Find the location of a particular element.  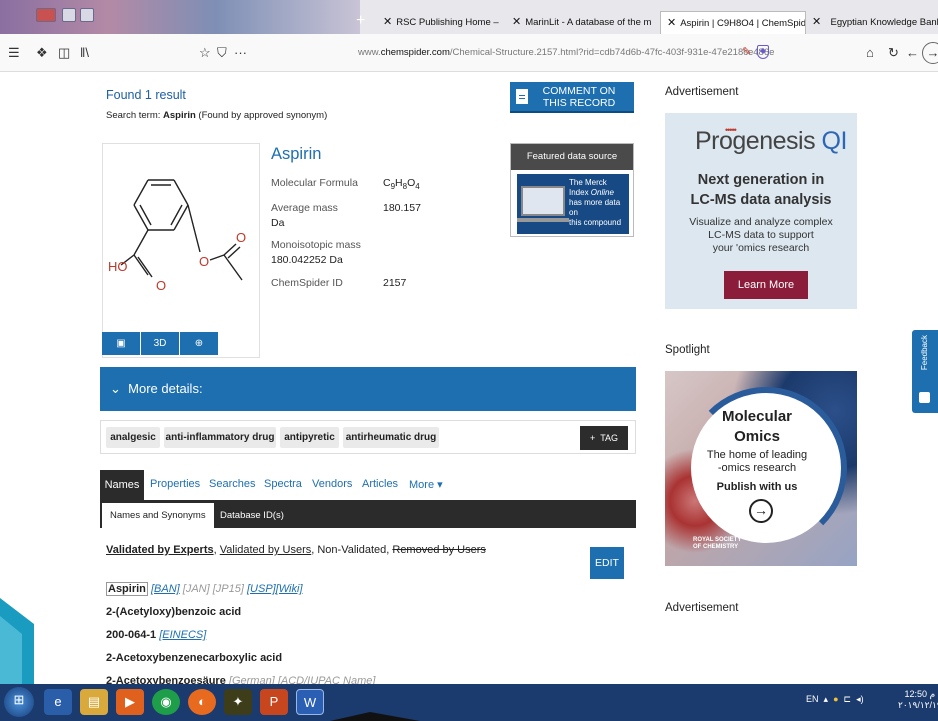

notification-icon: ● is located at coordinates (835, 699).